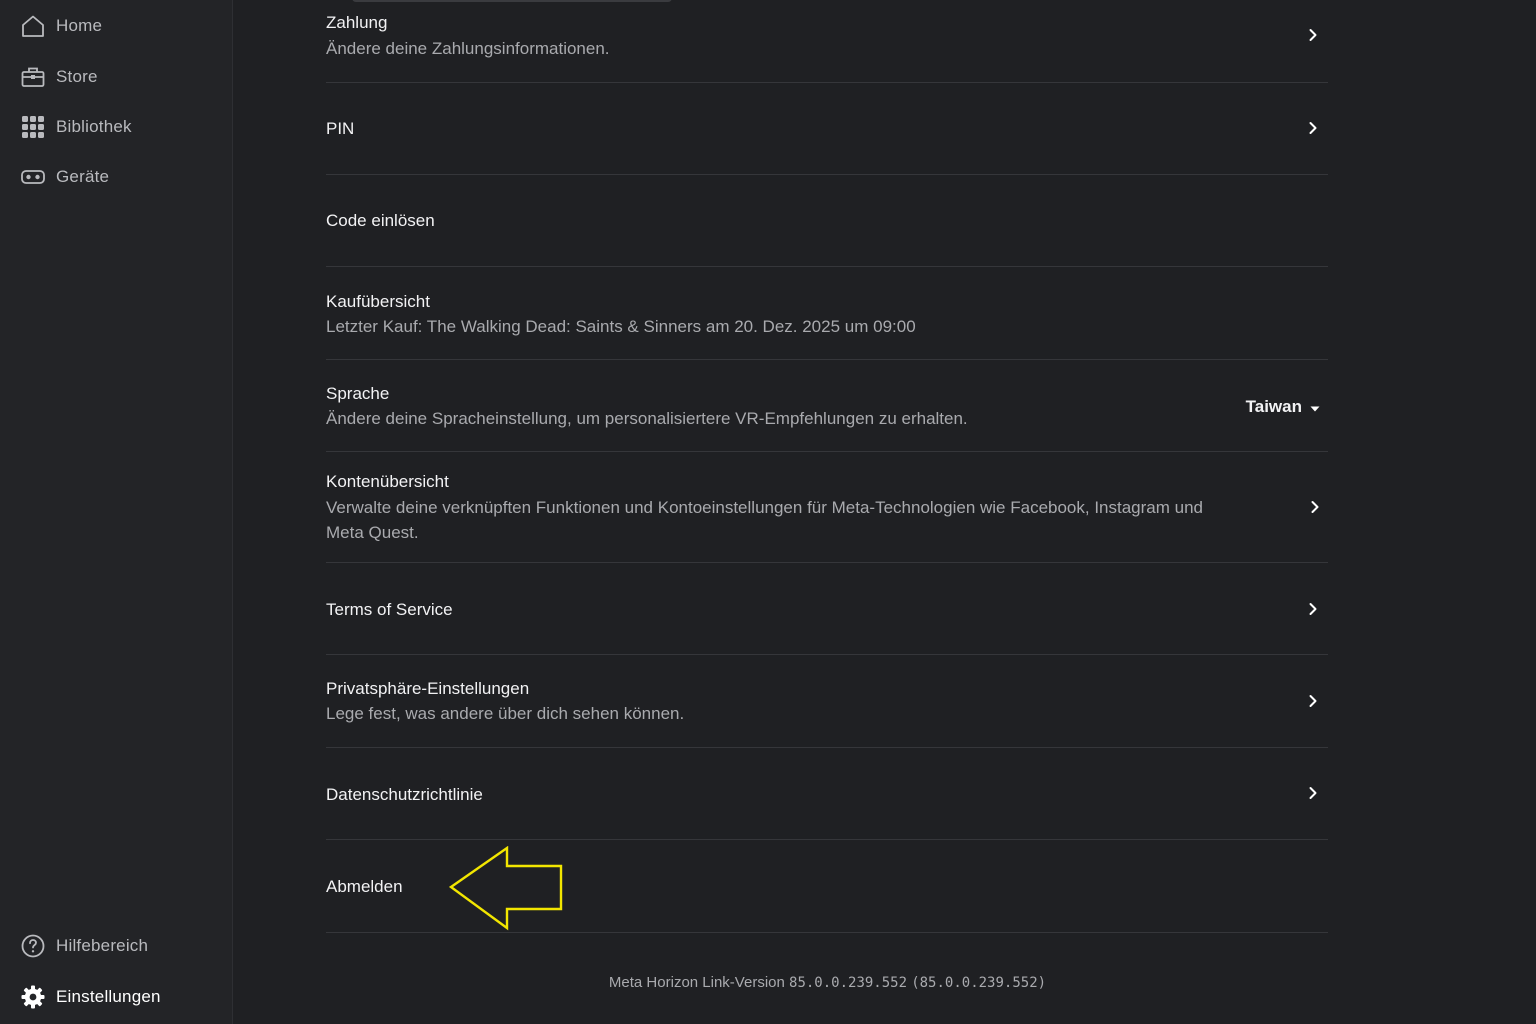 The image size is (1536, 1024). I want to click on sidebar-item-label: Store, so click(77, 76).